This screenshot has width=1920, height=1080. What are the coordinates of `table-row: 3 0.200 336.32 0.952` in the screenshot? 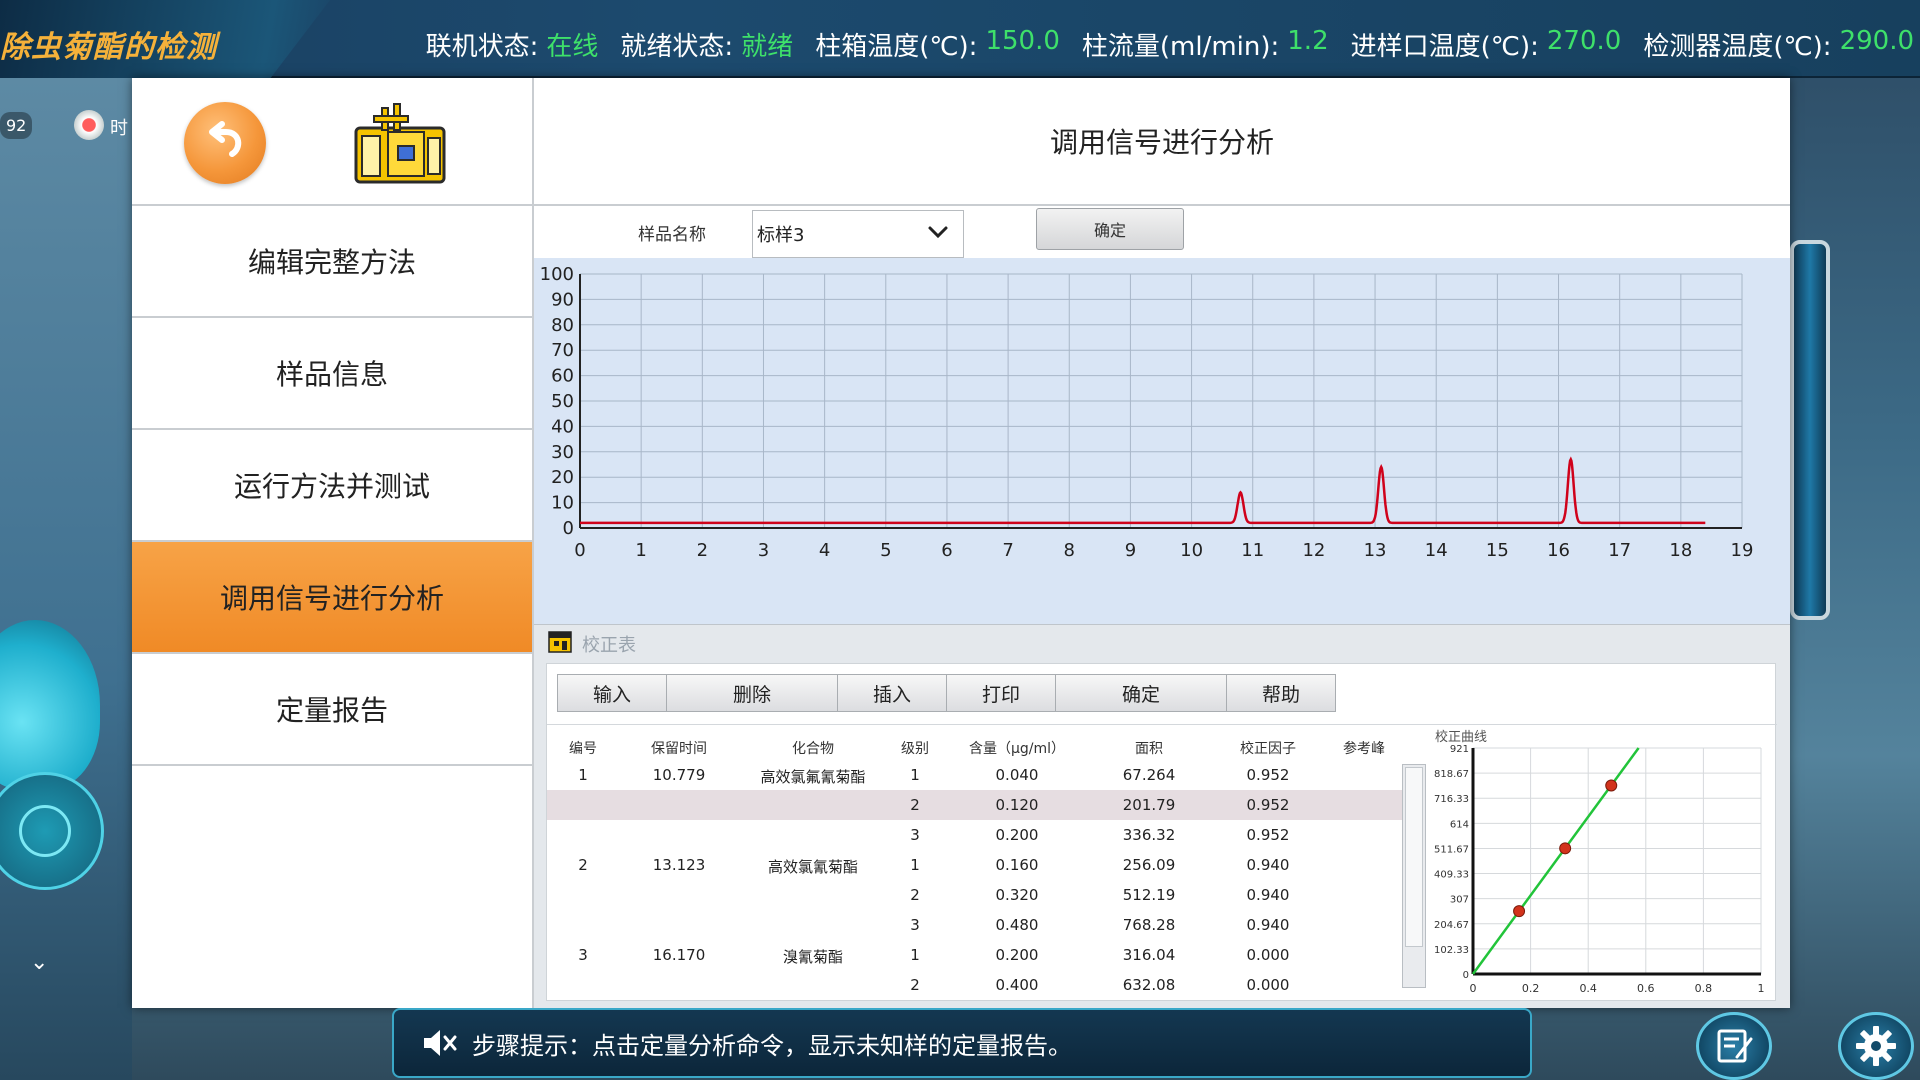 It's located at (977, 835).